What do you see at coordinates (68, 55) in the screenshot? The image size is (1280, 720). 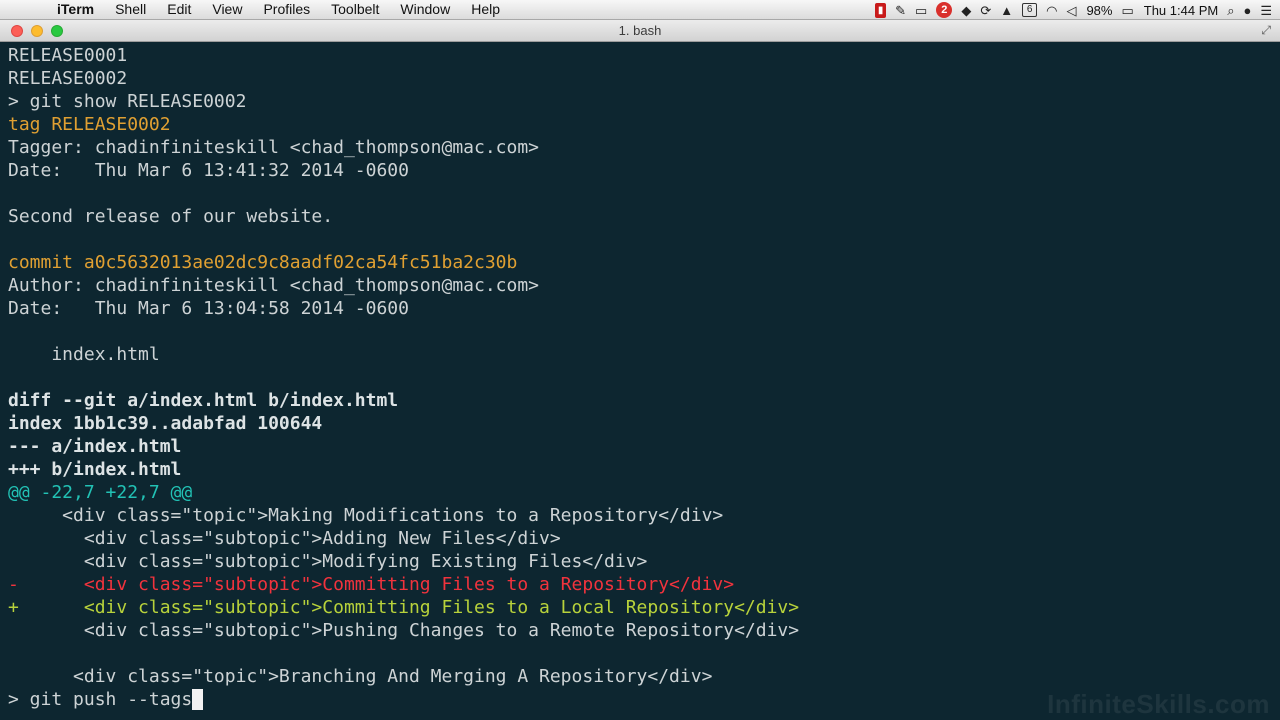 I see `terminal-text: RELEASE0001` at bounding box center [68, 55].